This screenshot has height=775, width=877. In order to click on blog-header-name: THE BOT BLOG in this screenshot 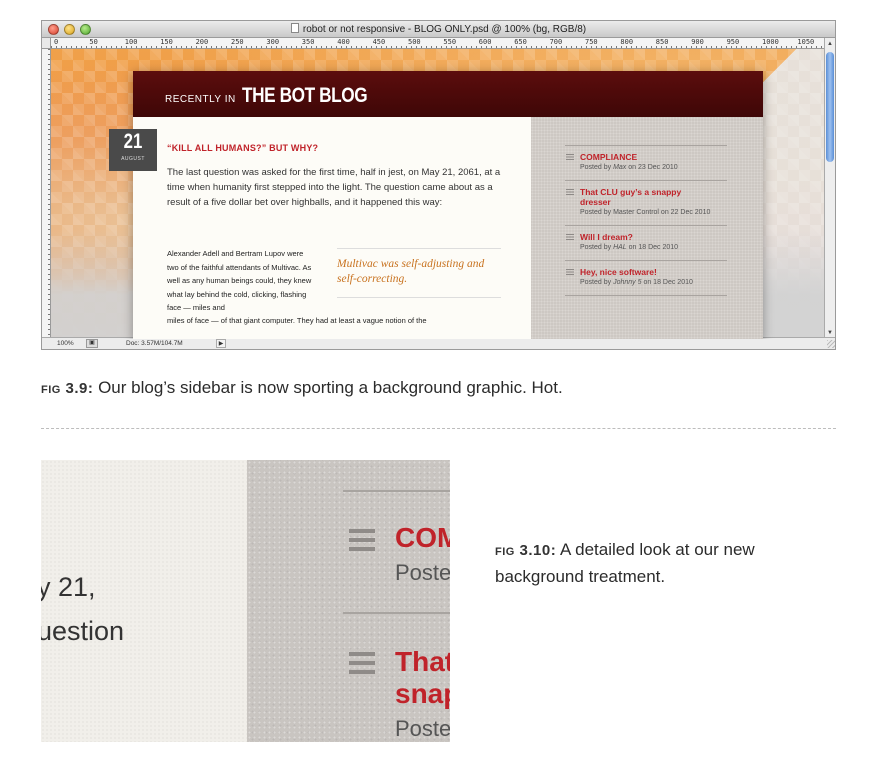, I will do `click(305, 95)`.